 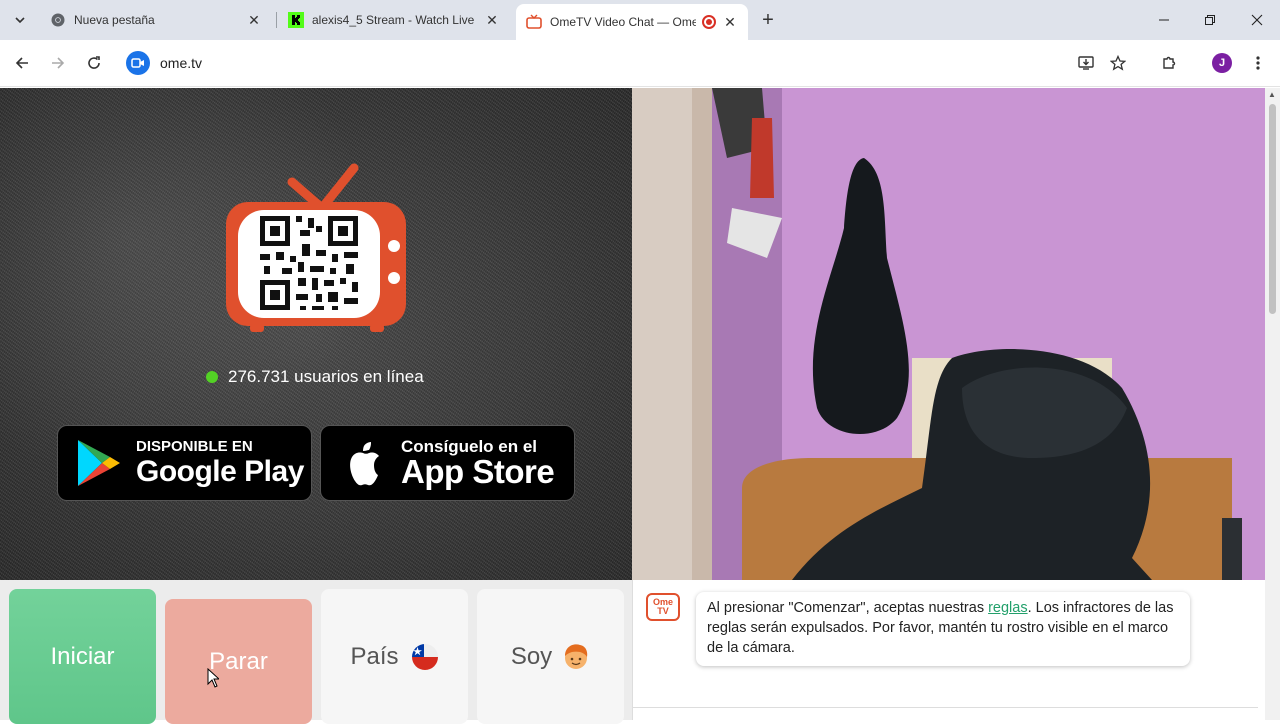 I want to click on restore-button, so click(x=1210, y=20).